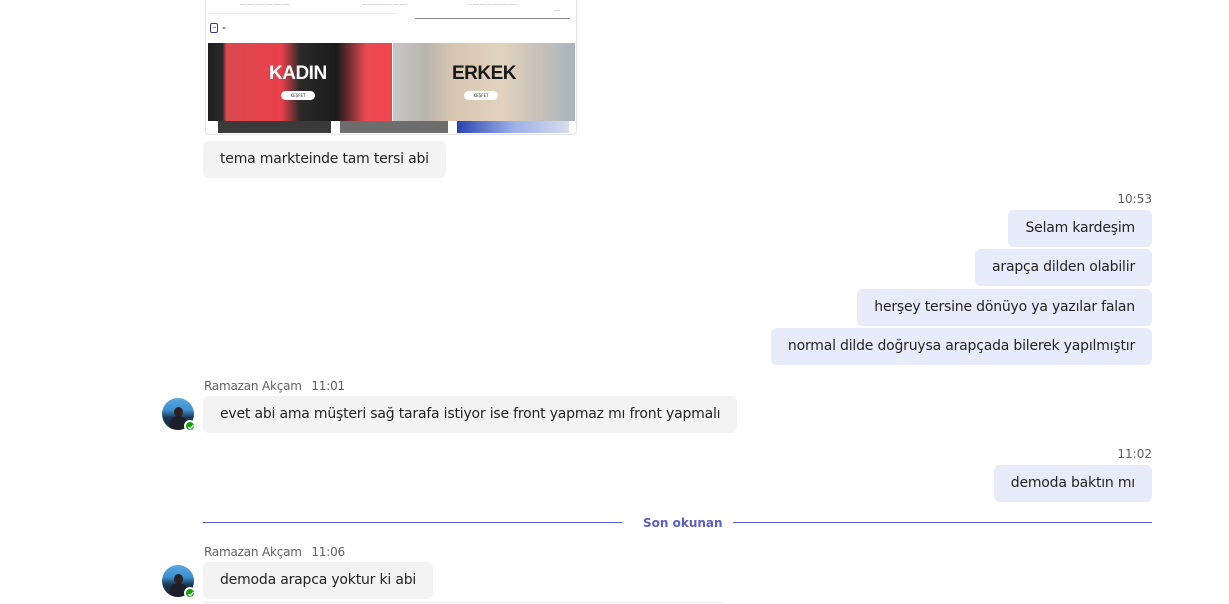  What do you see at coordinates (1134, 454) in the screenshot?
I see `message-timestamp: 11:02` at bounding box center [1134, 454].